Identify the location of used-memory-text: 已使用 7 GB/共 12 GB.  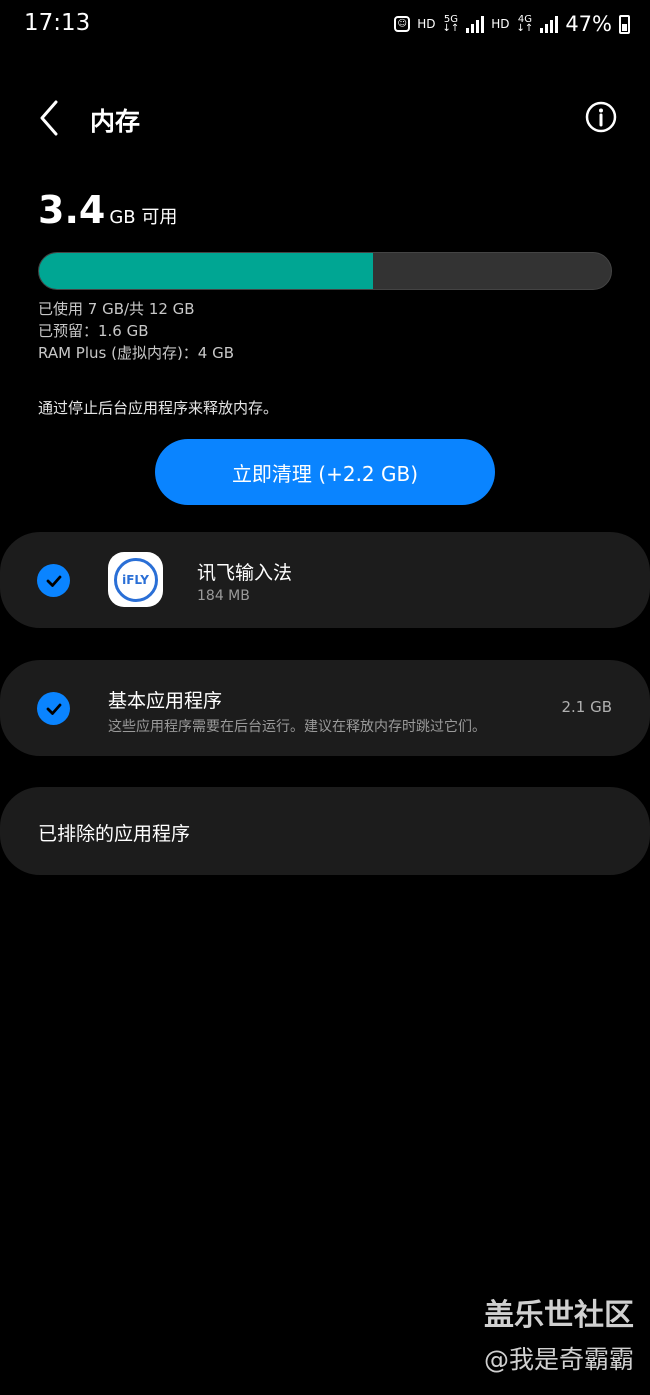
(116, 309).